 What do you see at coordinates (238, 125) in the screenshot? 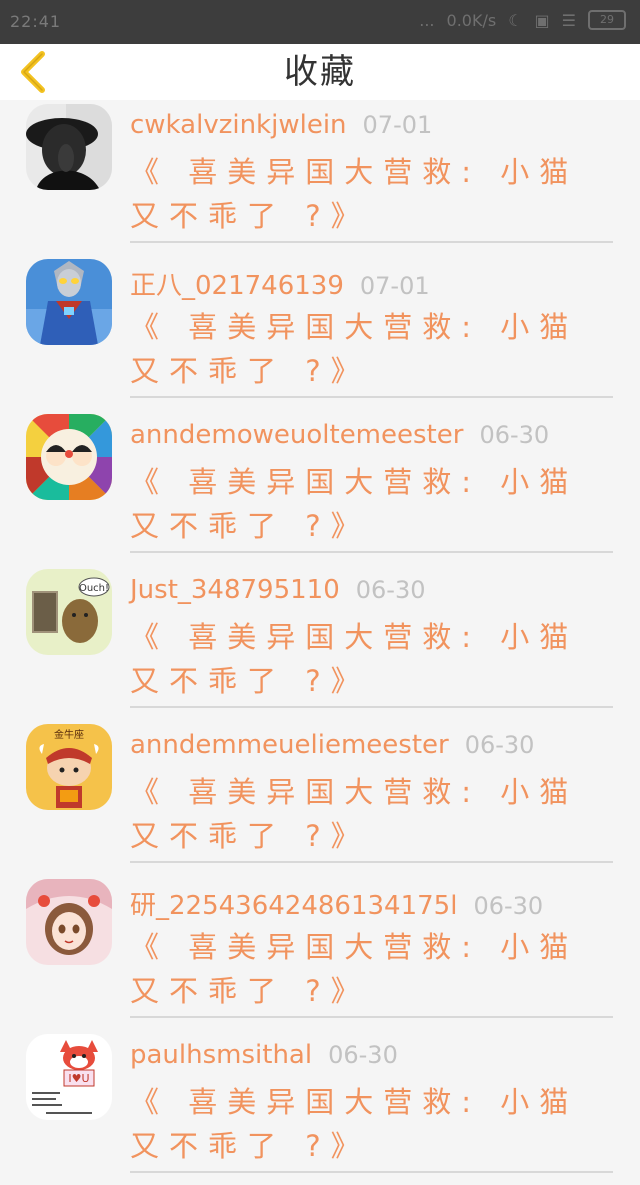
I see `username: cwkalvzinkjwlein` at bounding box center [238, 125].